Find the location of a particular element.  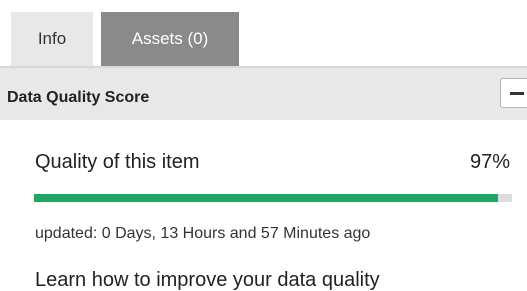

collapse-button is located at coordinates (513, 93).